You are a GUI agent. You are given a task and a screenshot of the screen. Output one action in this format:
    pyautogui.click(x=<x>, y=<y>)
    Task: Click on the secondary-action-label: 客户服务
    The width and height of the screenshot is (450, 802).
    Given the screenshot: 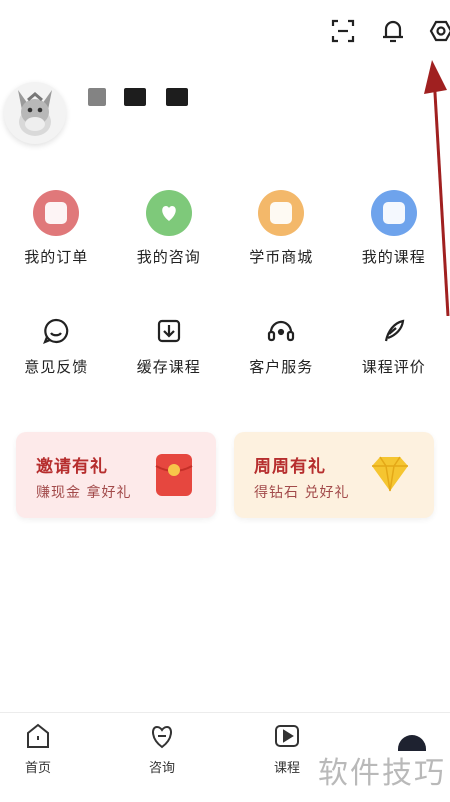 What is the action you would take?
    pyautogui.click(x=281, y=366)
    